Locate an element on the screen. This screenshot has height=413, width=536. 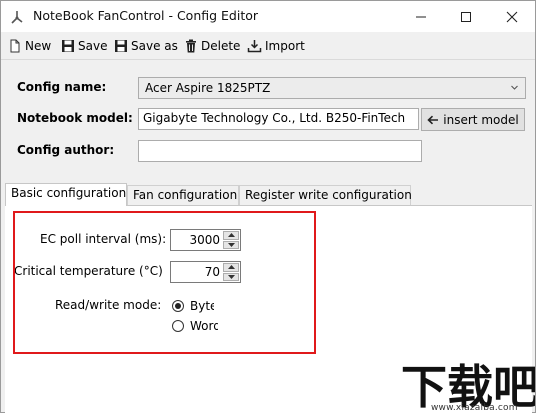
save-disk-icon is located at coordinates (68, 46).